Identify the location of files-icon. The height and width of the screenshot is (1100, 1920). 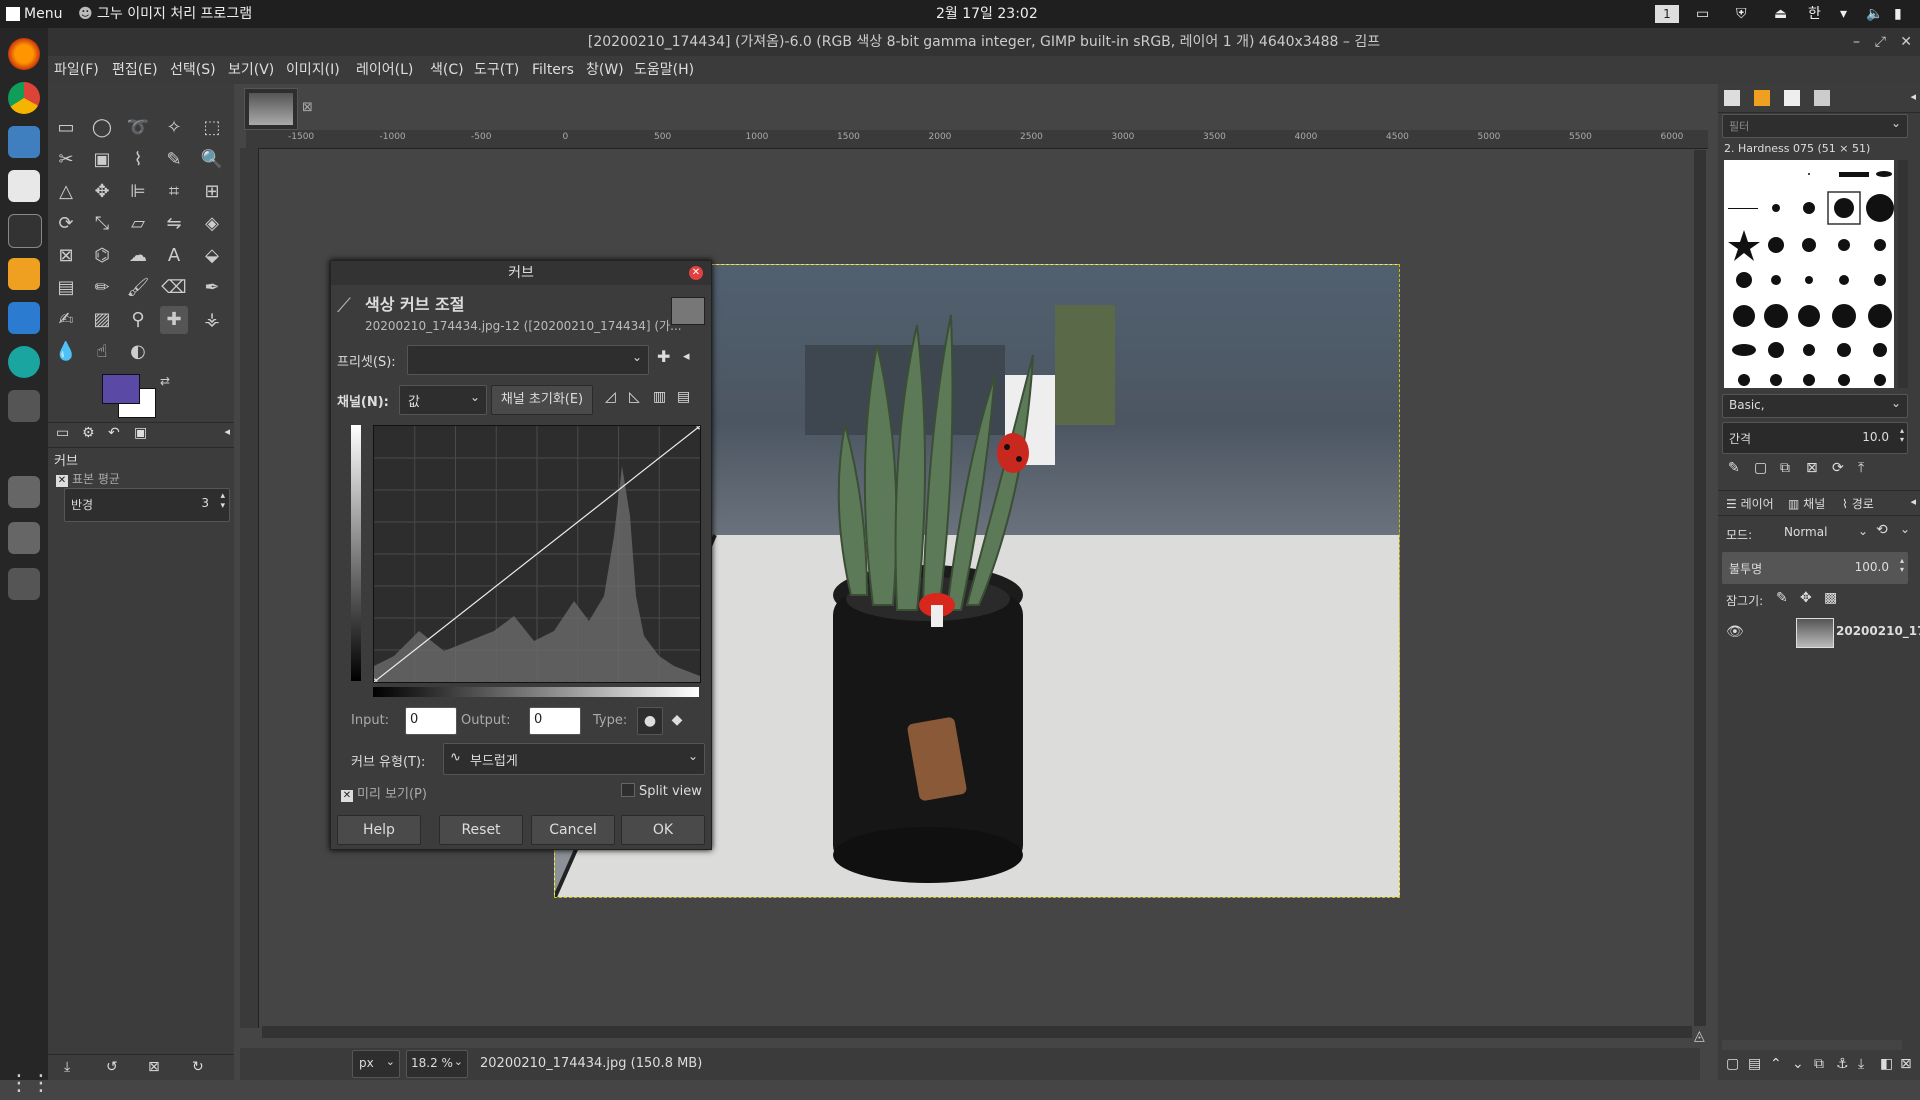
(24, 142).